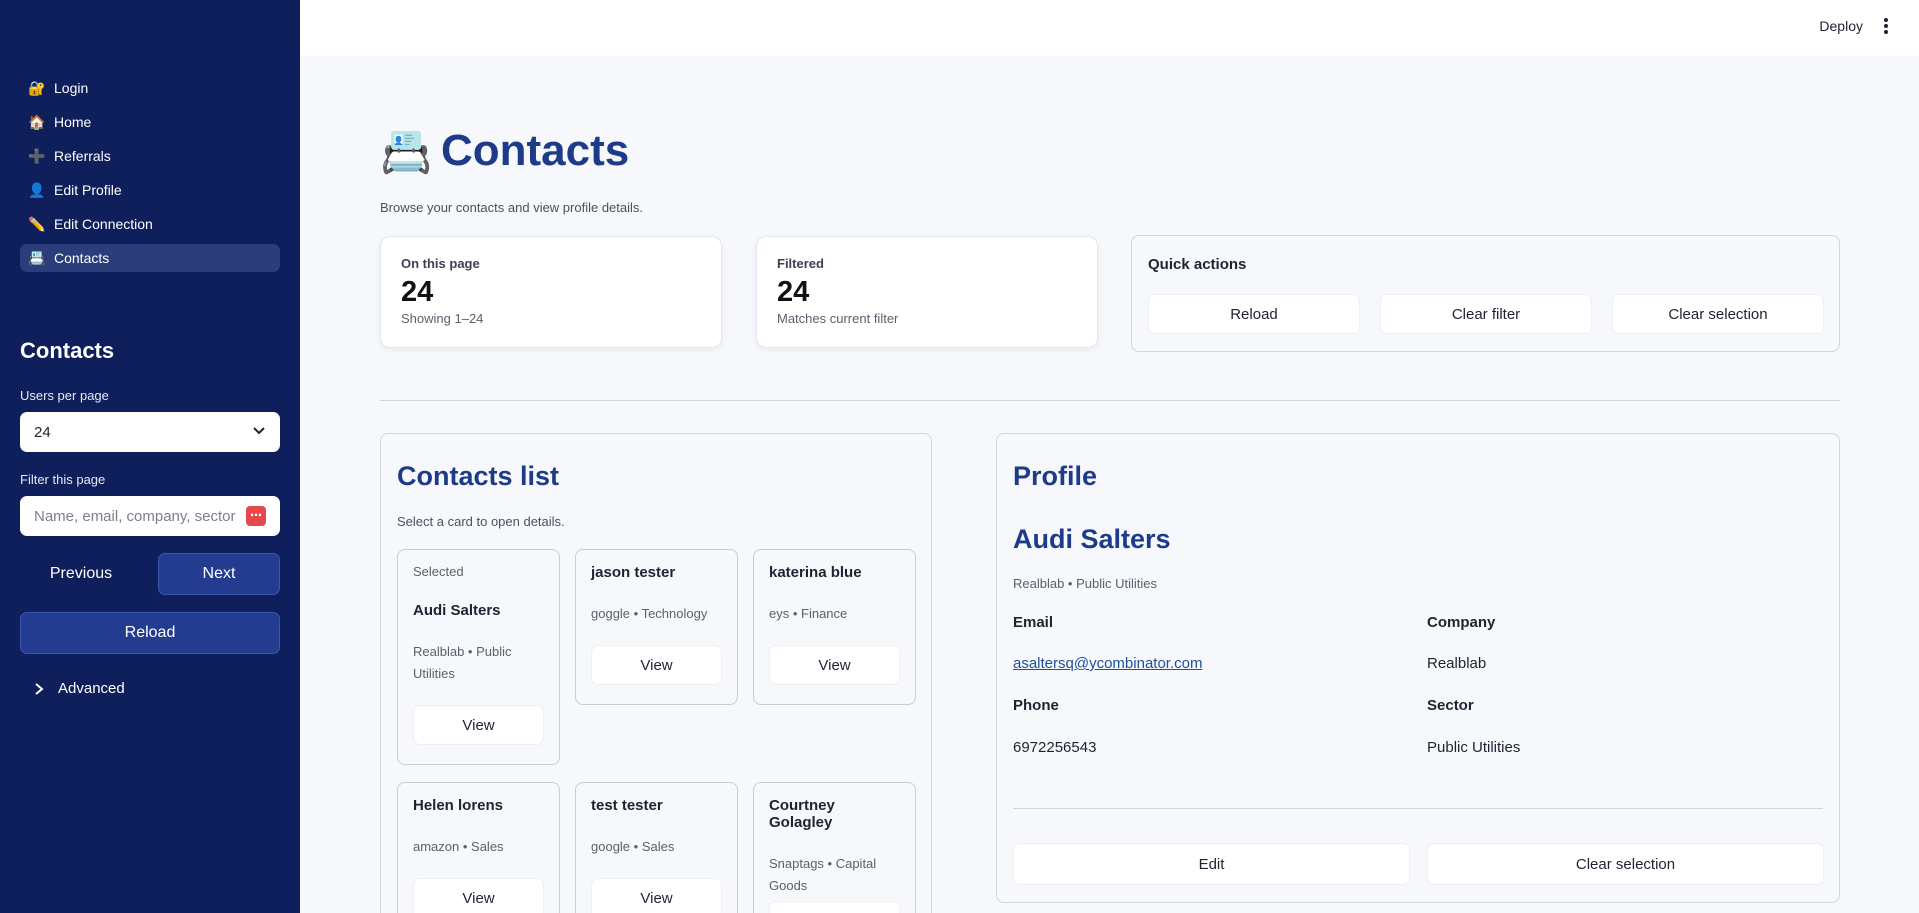 The width and height of the screenshot is (1919, 913). I want to click on sidebar-reload-button: Reload, so click(150, 633).